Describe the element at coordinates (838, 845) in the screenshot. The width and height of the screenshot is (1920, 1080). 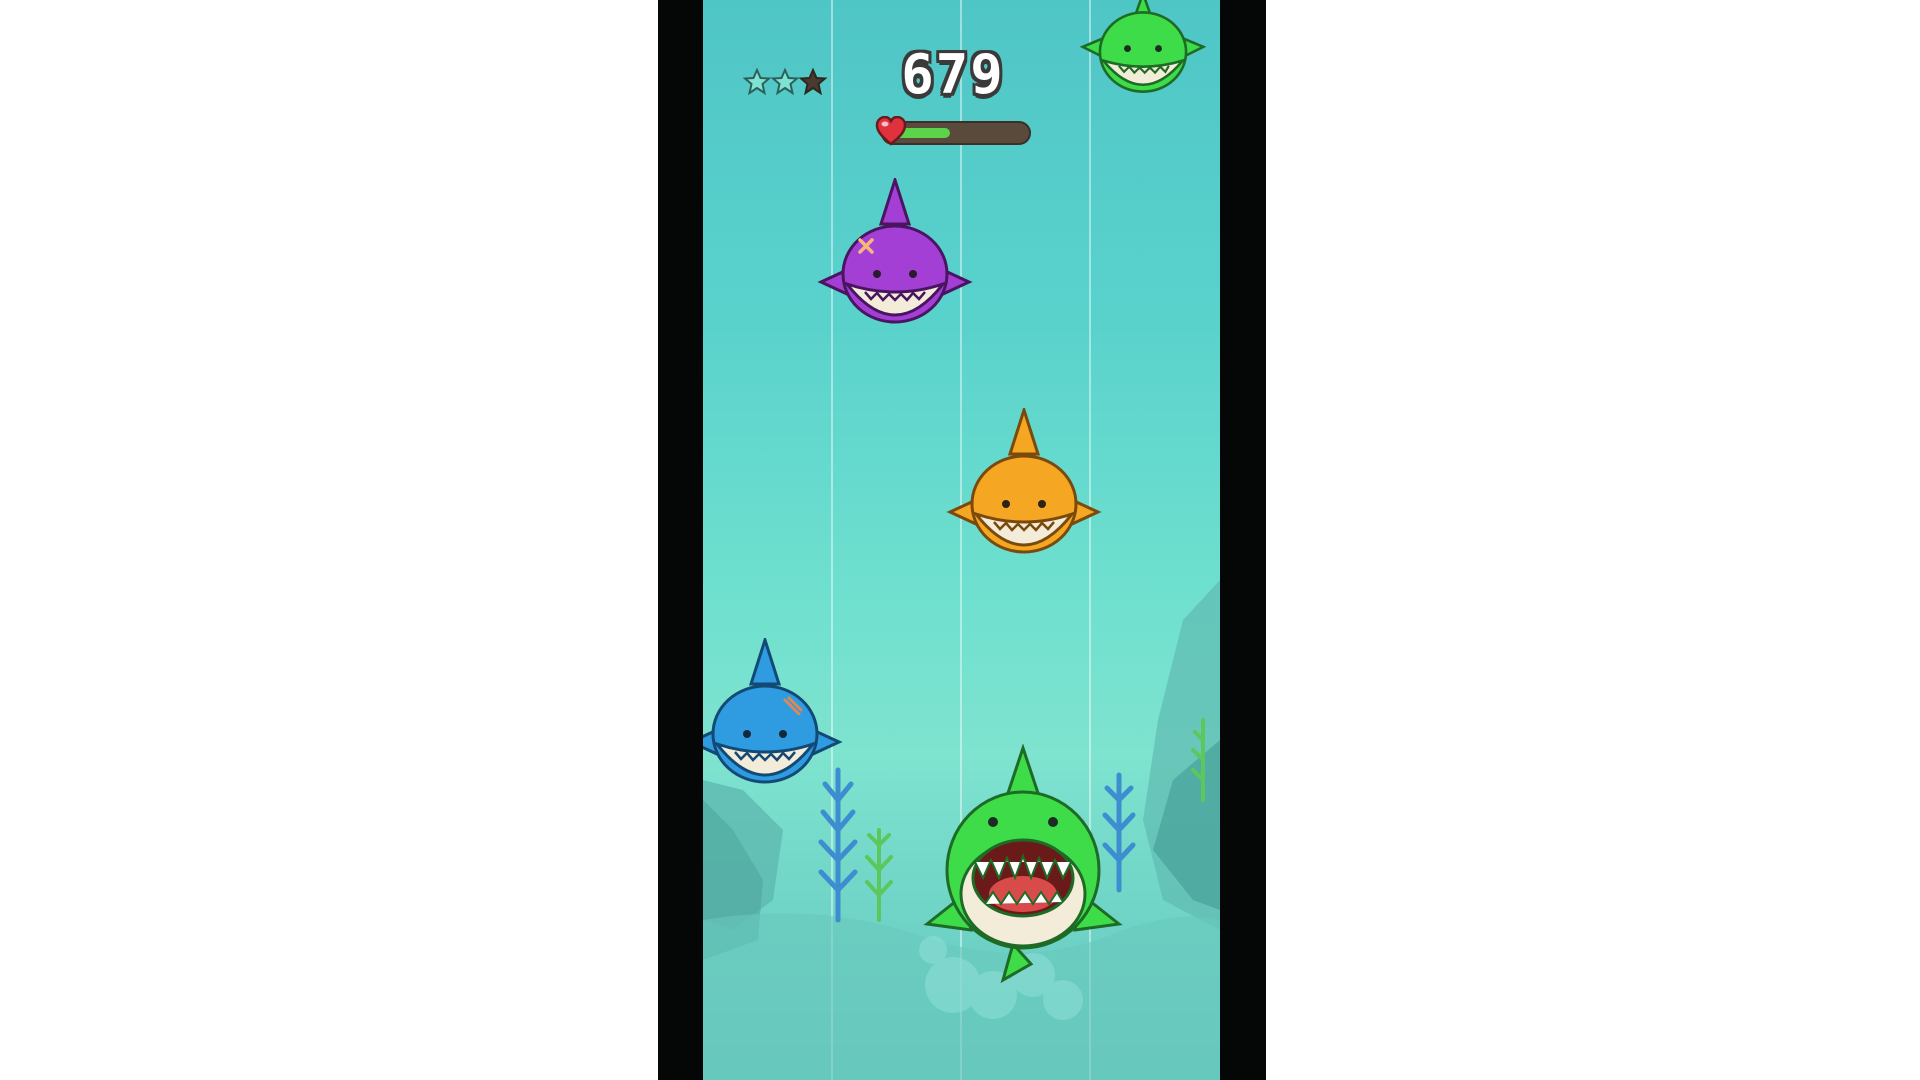
I see `seaweed-blue` at that location.